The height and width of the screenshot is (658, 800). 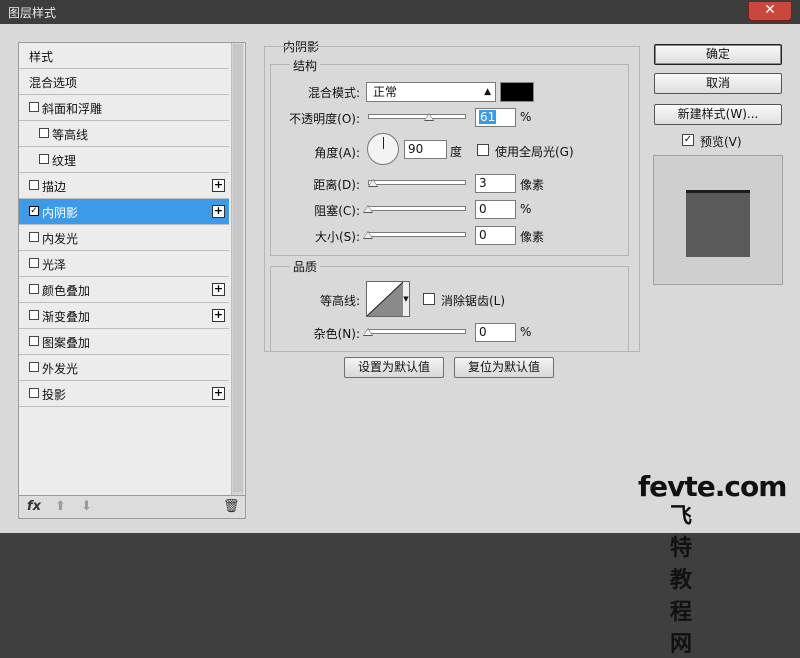 What do you see at coordinates (394, 367) in the screenshot?
I see `make-default-button: 设置为默认值` at bounding box center [394, 367].